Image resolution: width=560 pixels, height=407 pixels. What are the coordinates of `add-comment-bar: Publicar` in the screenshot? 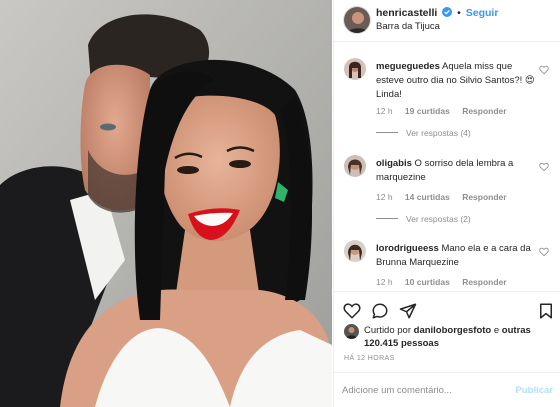 It's located at (447, 389).